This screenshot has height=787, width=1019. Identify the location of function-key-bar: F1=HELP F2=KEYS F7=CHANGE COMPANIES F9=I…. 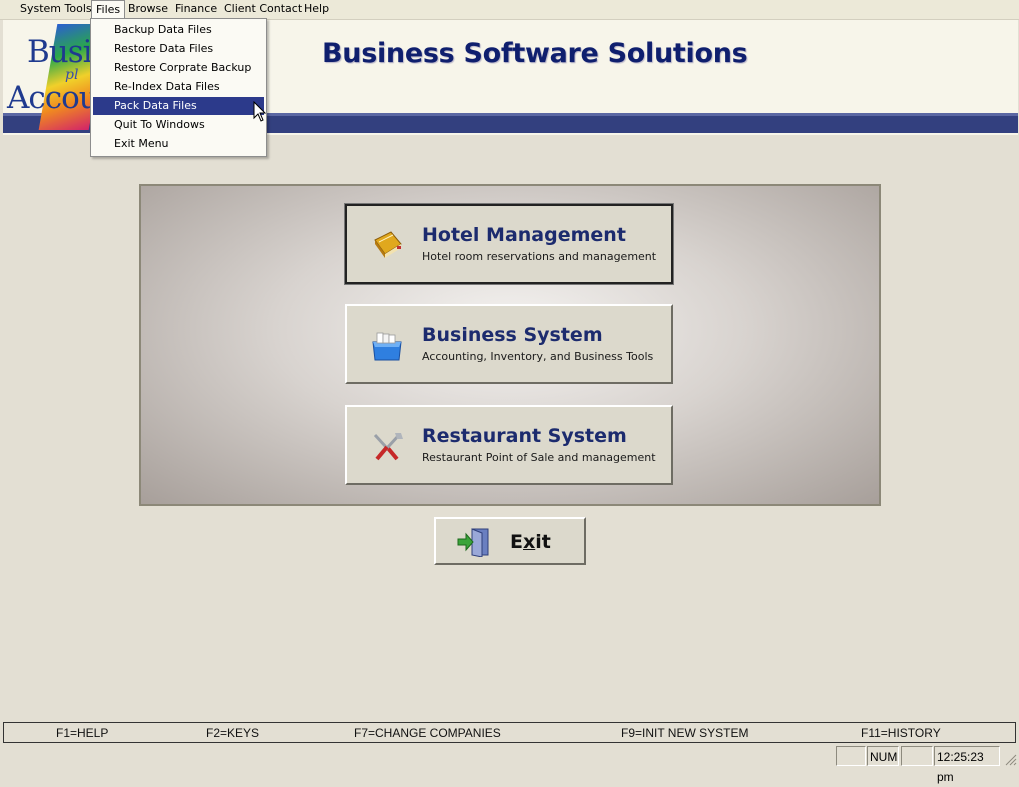
(509, 732).